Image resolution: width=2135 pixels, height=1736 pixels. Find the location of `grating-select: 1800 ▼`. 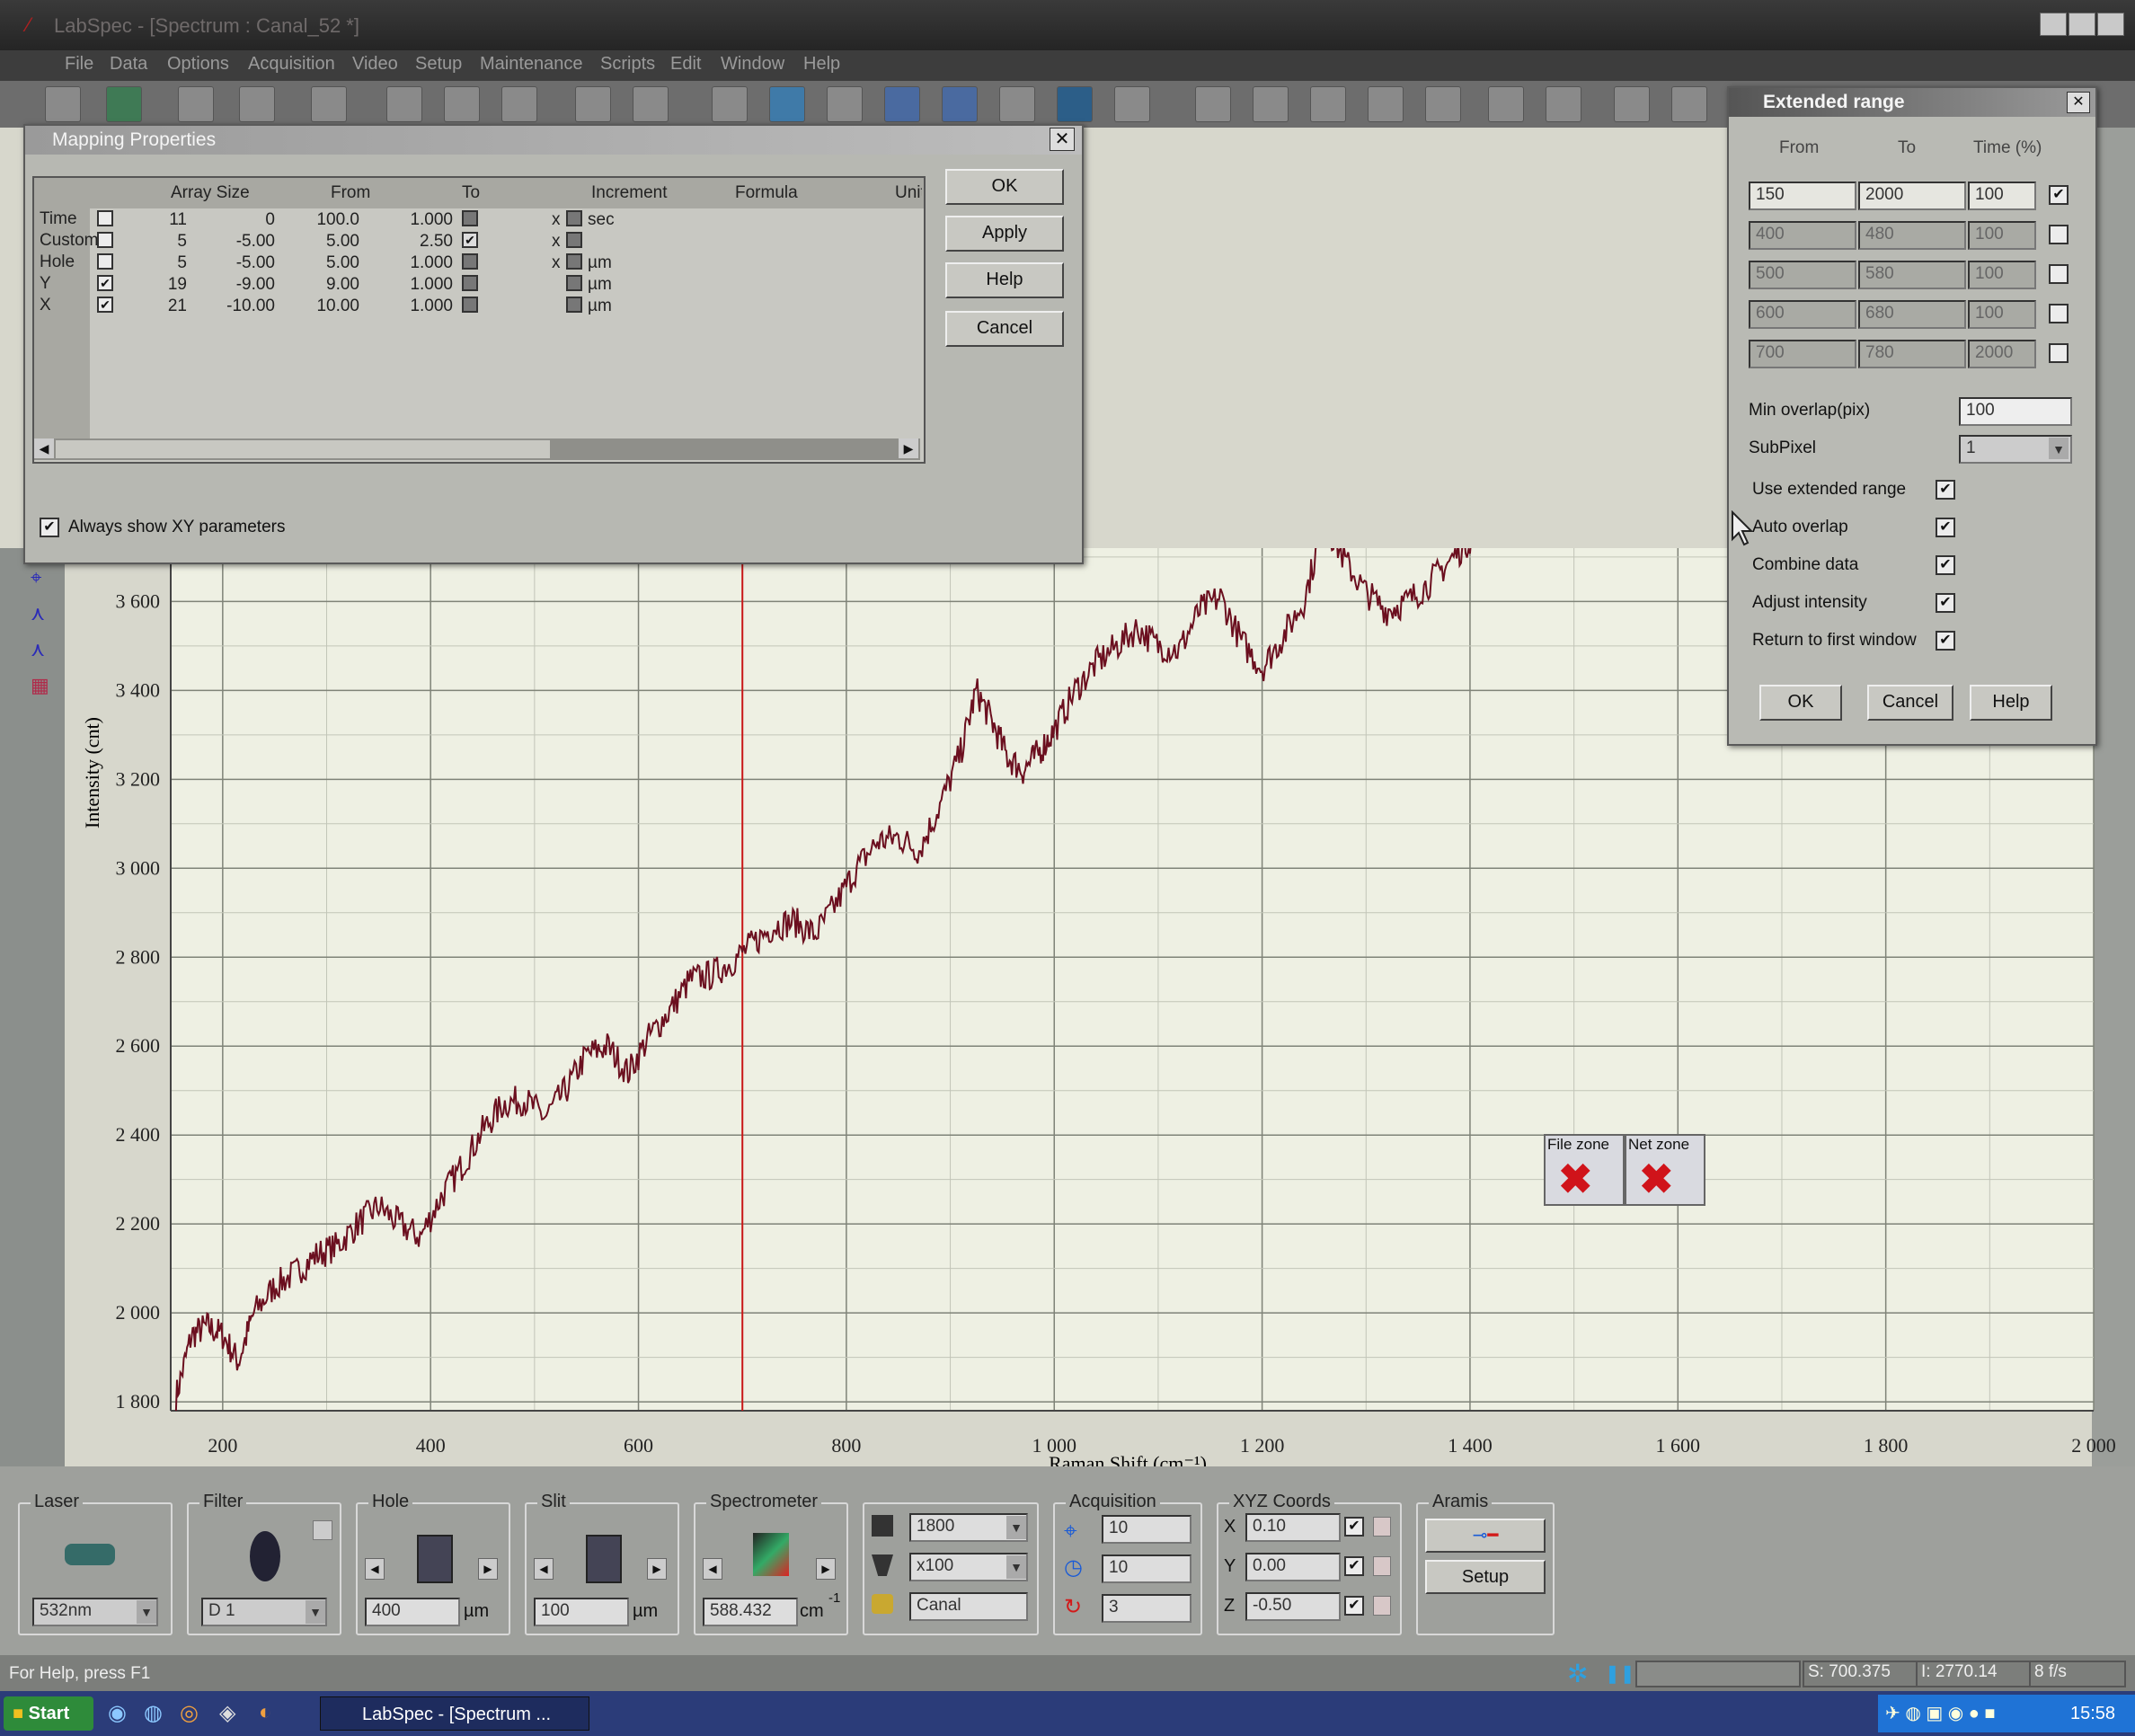

grating-select: 1800 ▼ is located at coordinates (968, 1527).